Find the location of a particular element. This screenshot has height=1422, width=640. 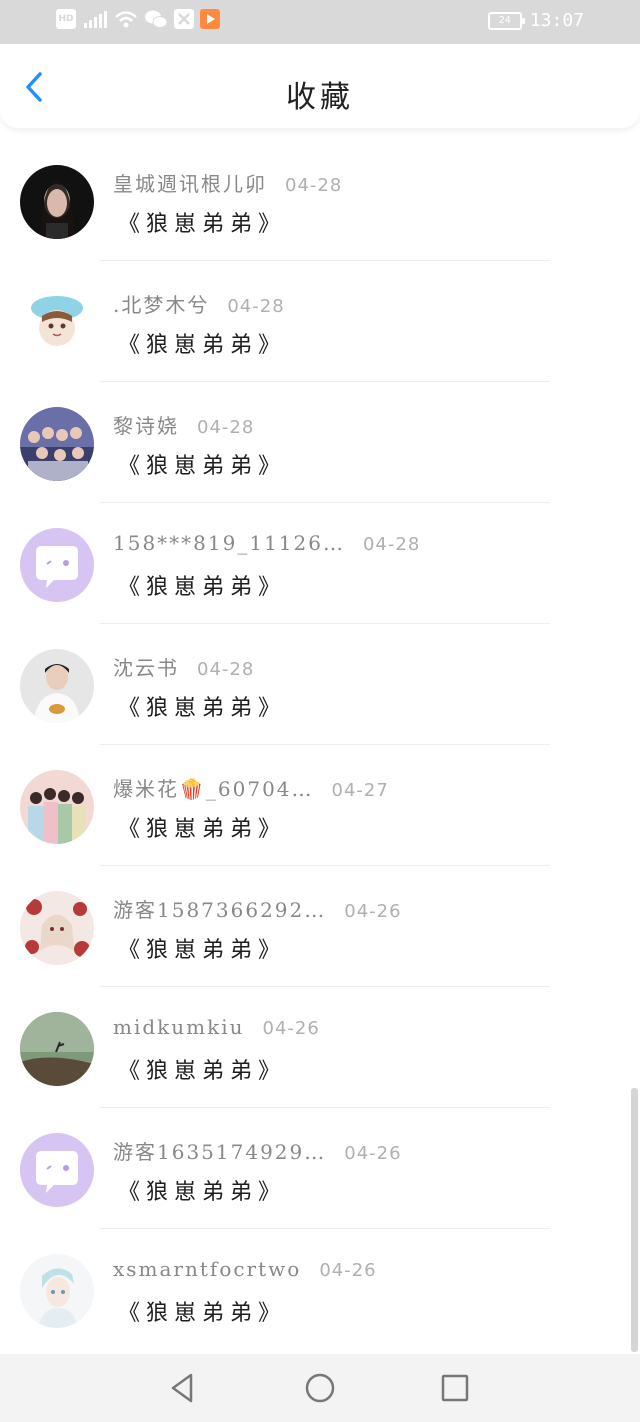

hd-icon: HD is located at coordinates (66, 19).